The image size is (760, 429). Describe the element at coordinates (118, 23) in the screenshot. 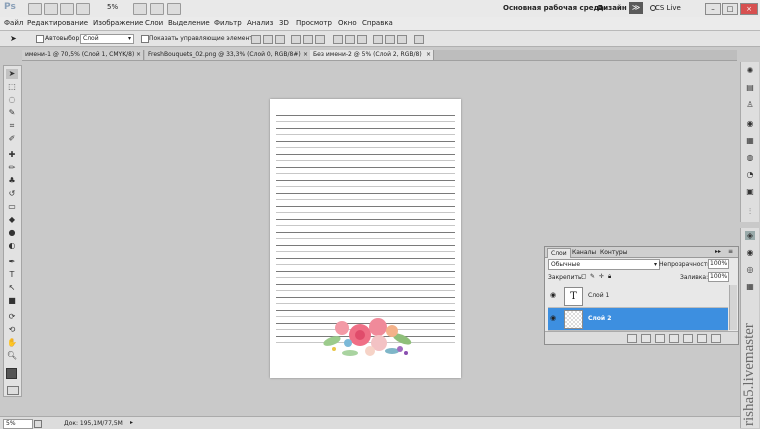

I see `menu-image: Изображение` at that location.